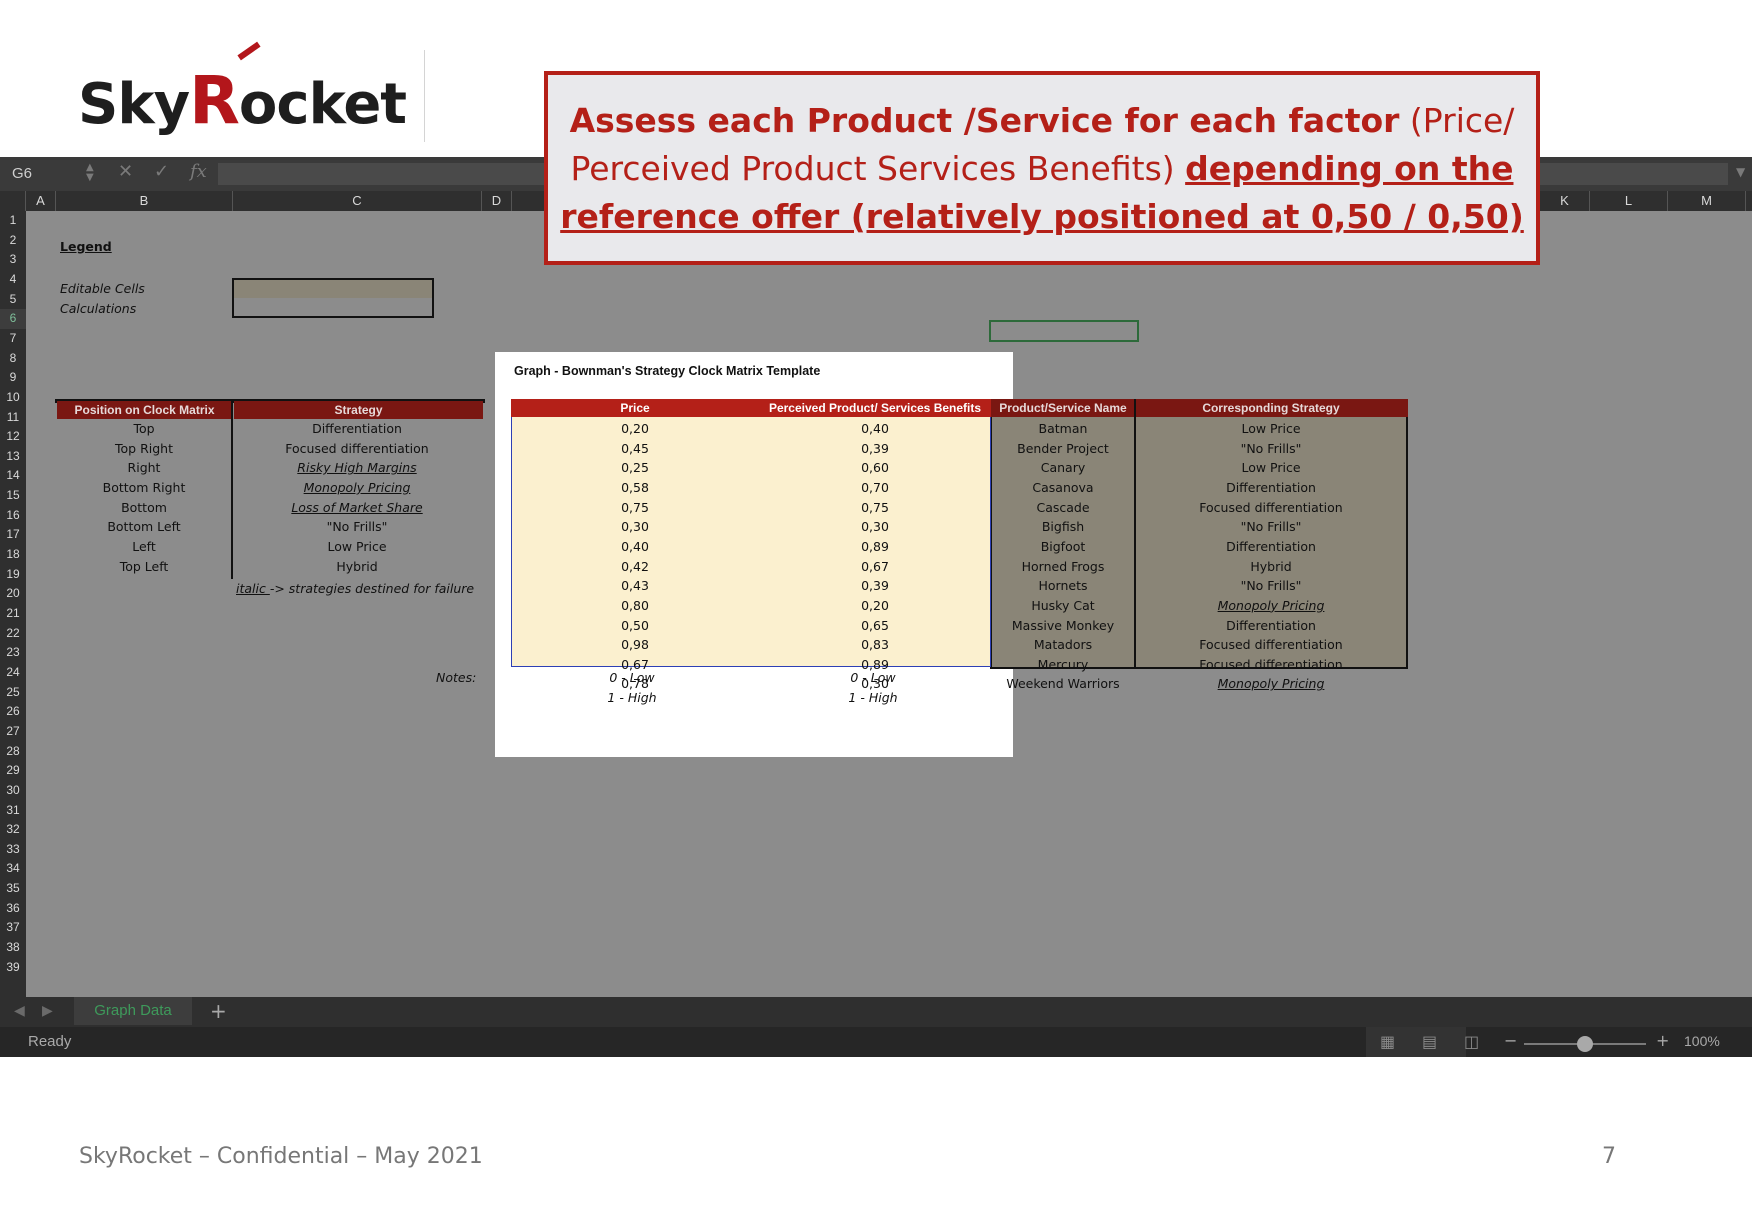 Image resolution: width=1752 pixels, height=1214 pixels. I want to click on page-break-icon: ◫, so click(1471, 1041).